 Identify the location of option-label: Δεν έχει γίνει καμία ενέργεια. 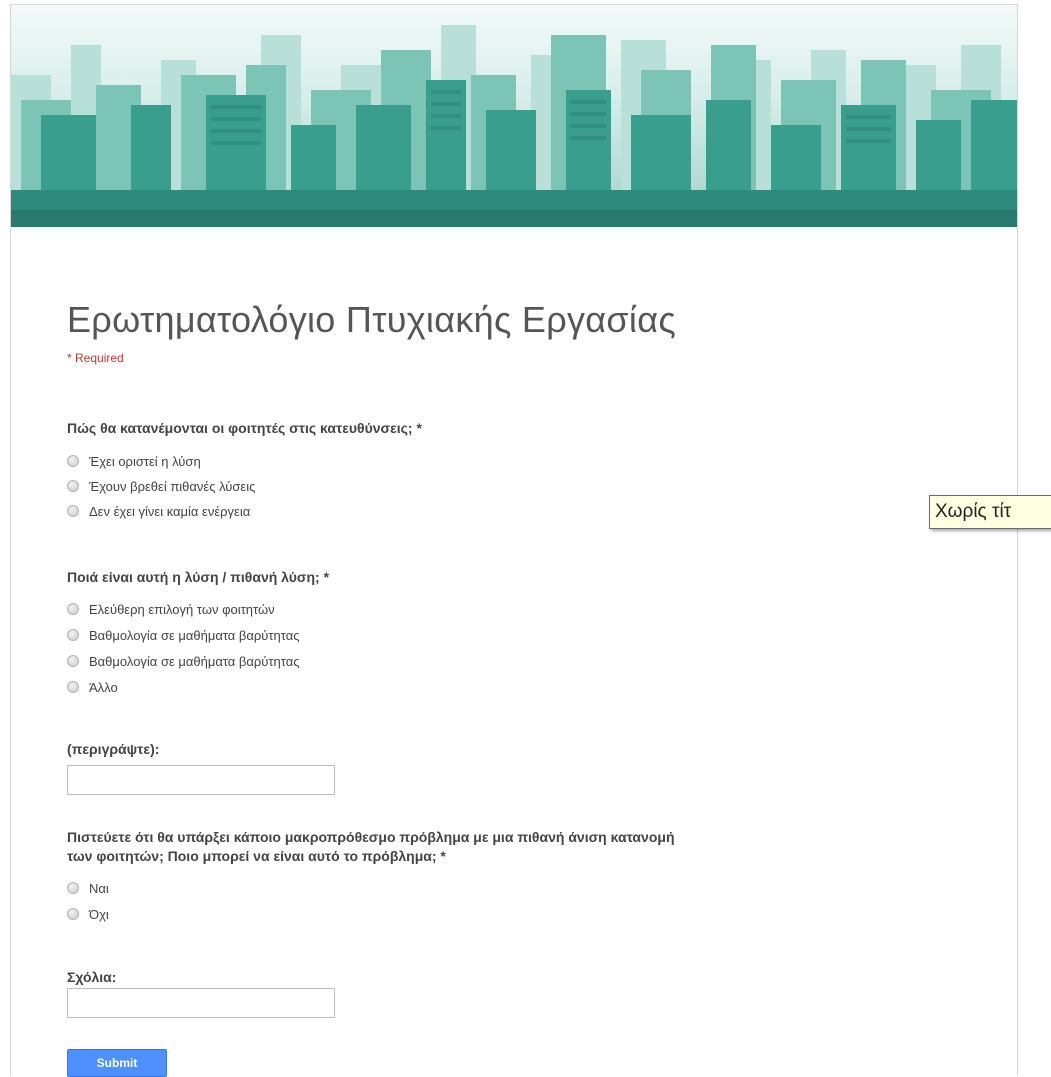
(170, 511).